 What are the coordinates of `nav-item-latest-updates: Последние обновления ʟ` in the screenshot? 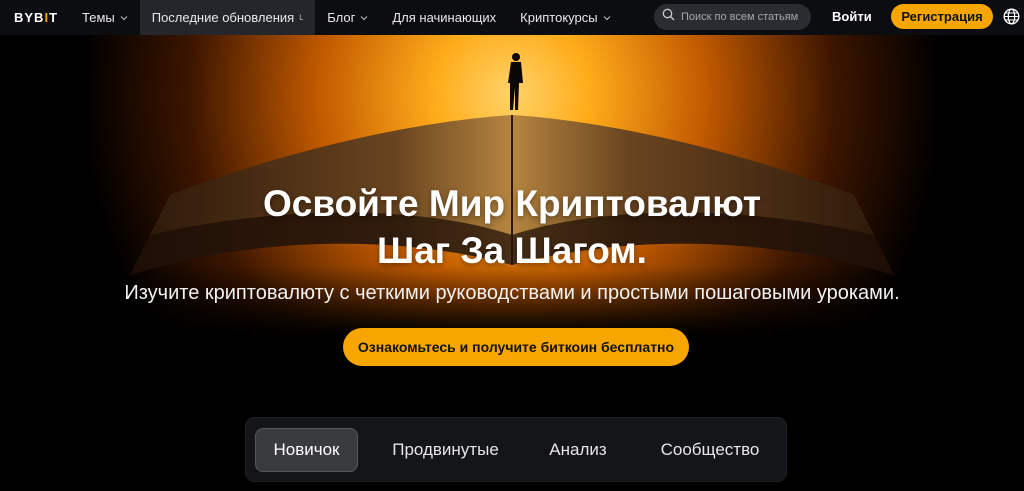 It's located at (227, 17).